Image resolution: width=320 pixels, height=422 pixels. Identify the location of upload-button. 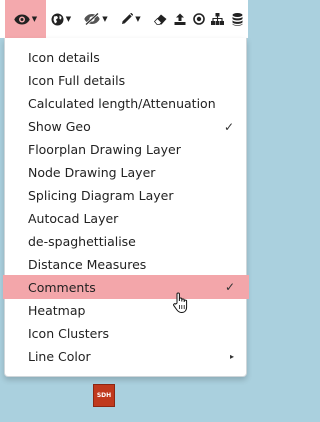
(180, 19).